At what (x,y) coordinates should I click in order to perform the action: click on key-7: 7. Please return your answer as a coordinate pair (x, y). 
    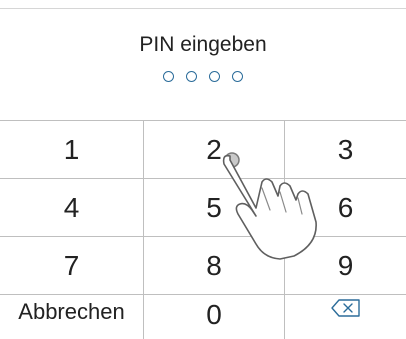
    Looking at the image, I should click on (72, 266).